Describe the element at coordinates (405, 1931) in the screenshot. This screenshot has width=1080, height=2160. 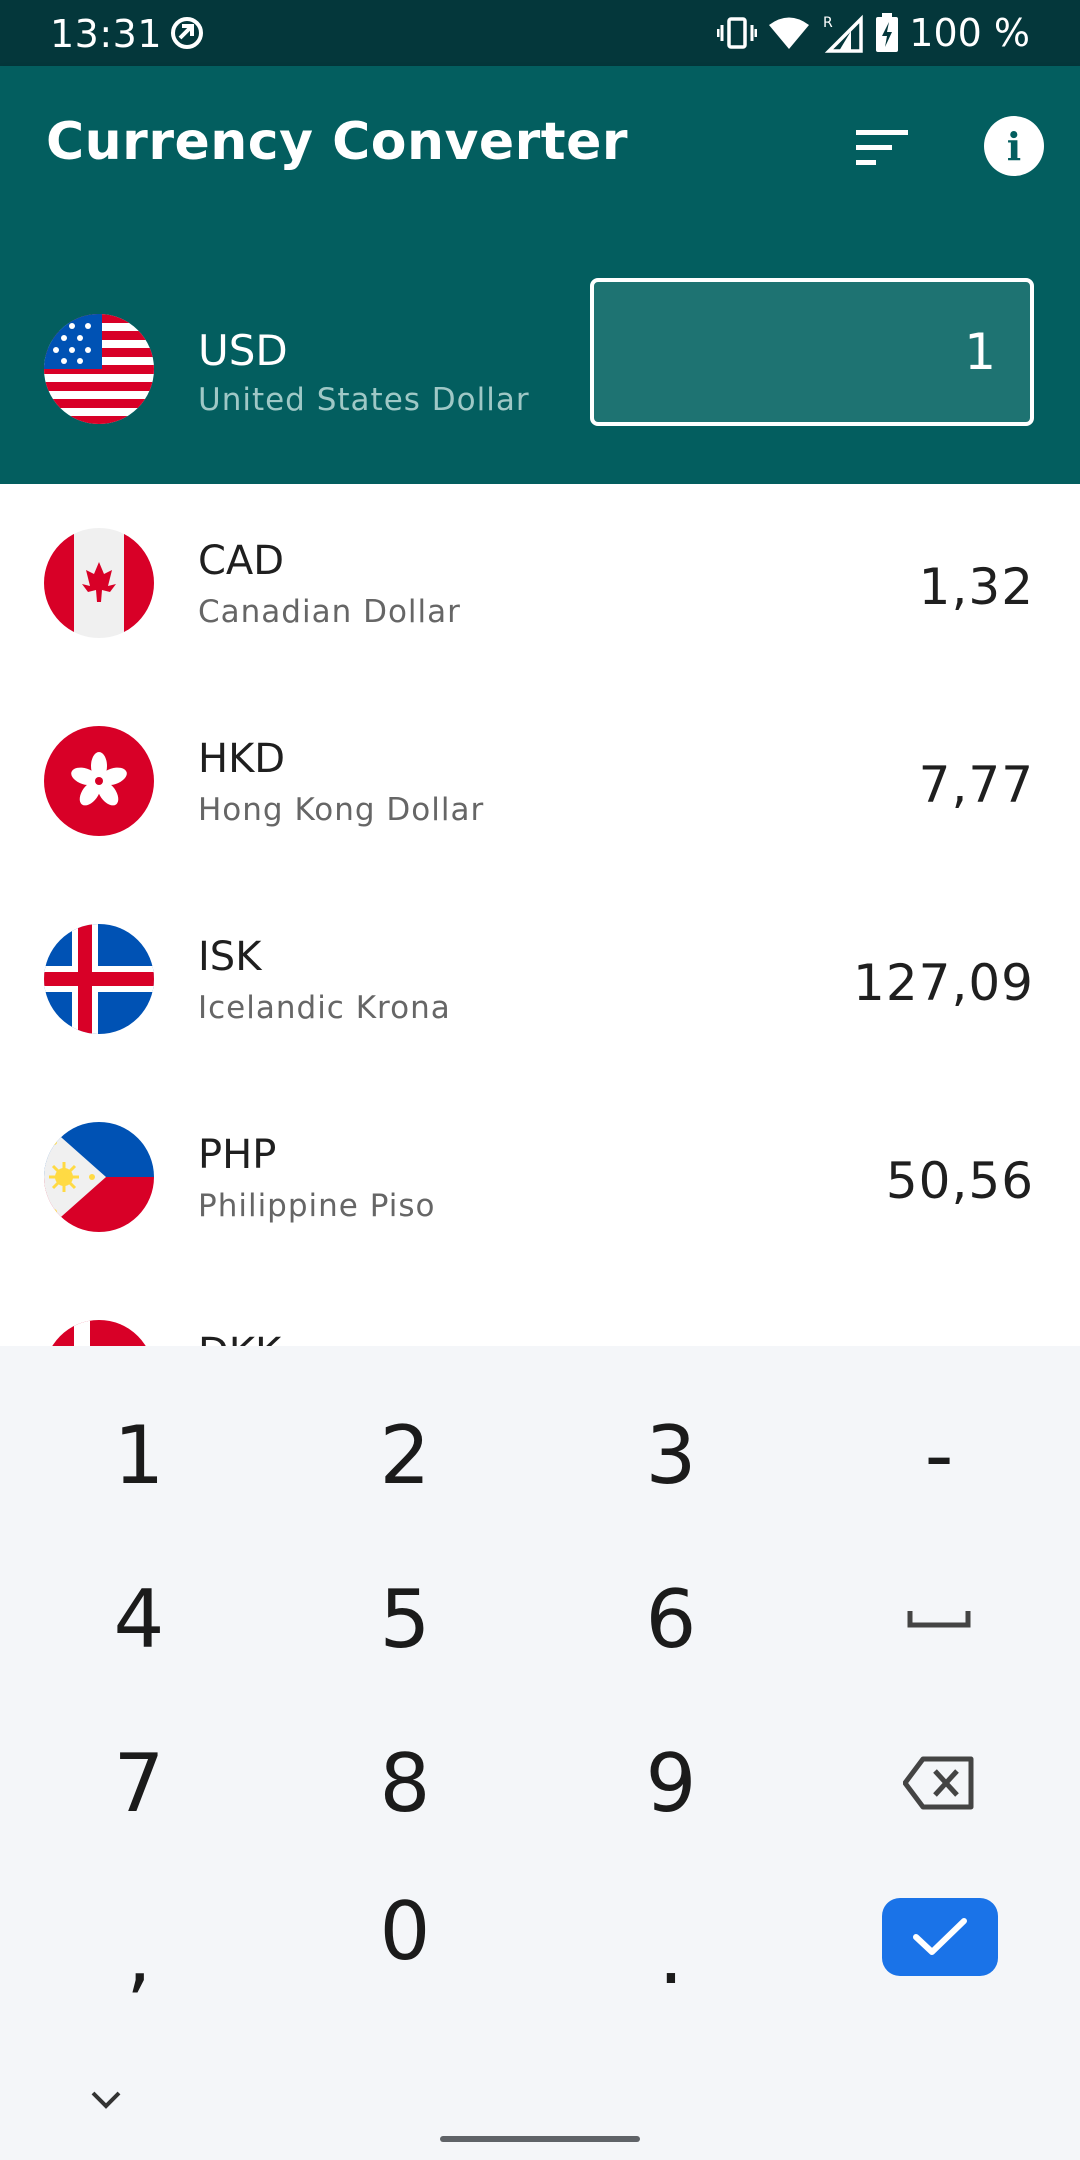
I see `key-0: 0` at that location.